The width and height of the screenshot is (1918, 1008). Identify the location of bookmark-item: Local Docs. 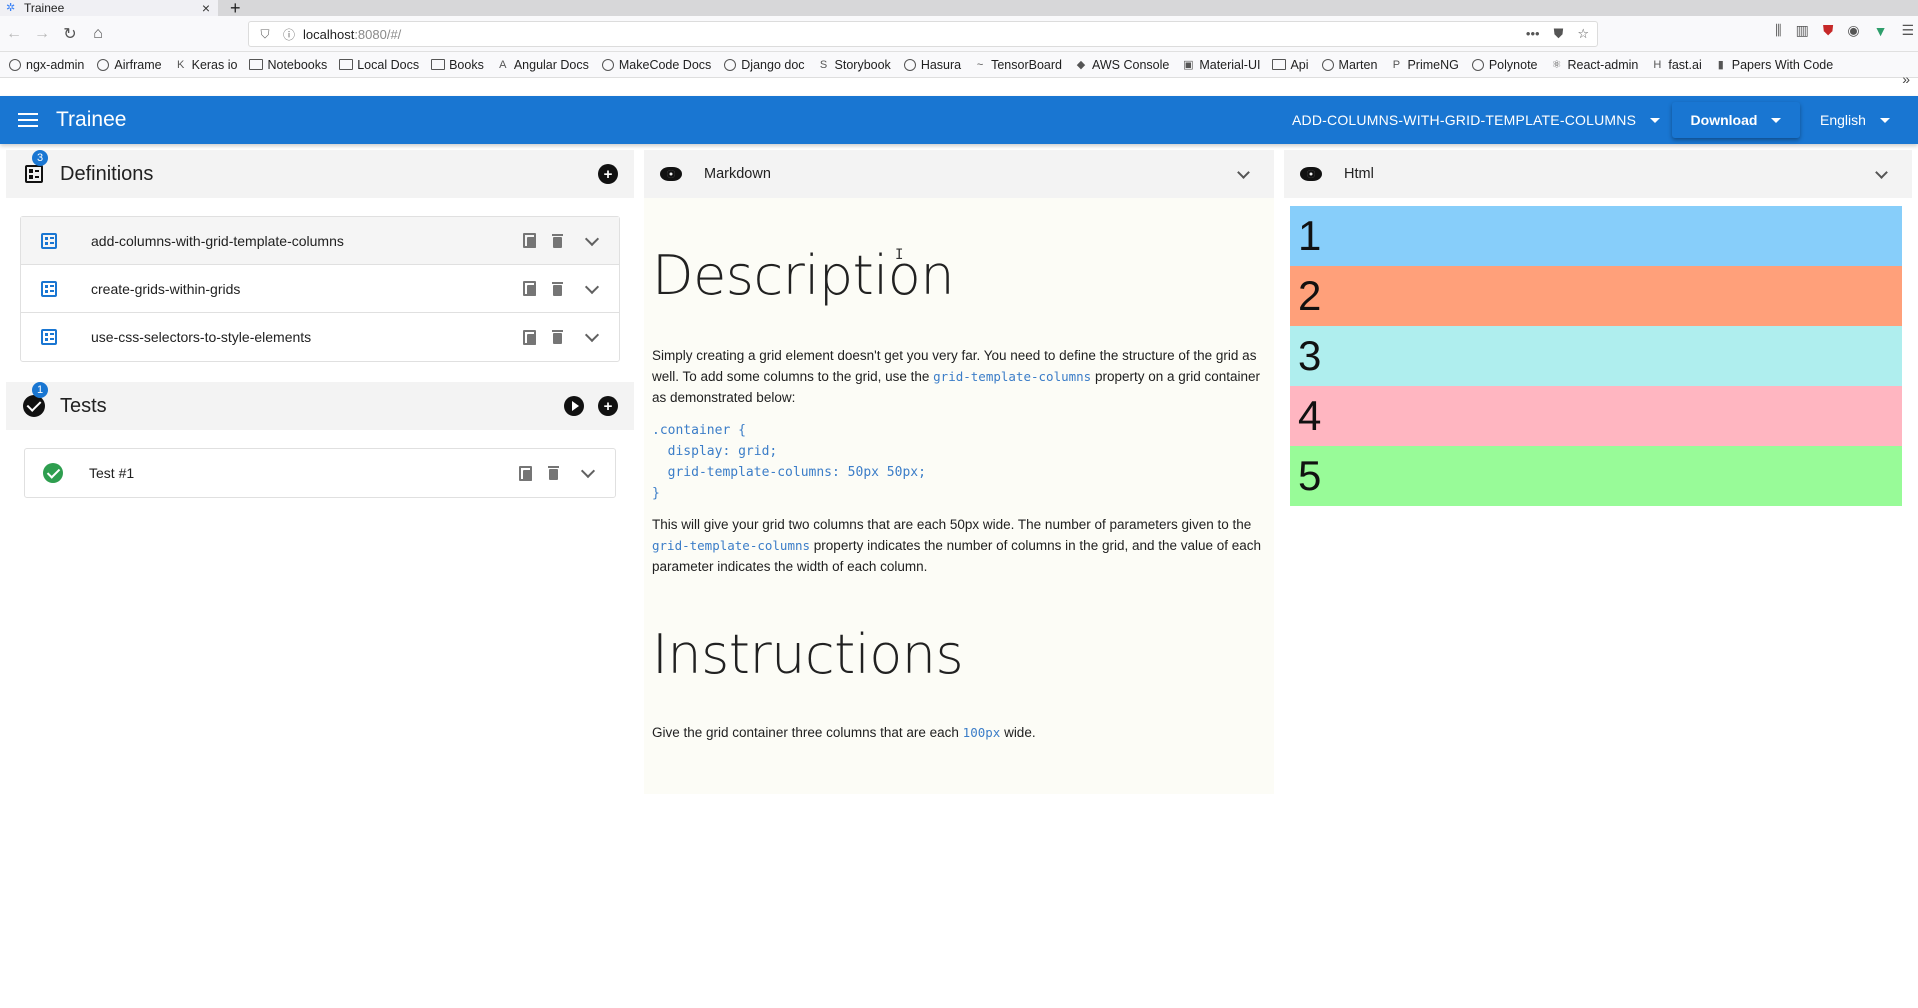
(379, 65).